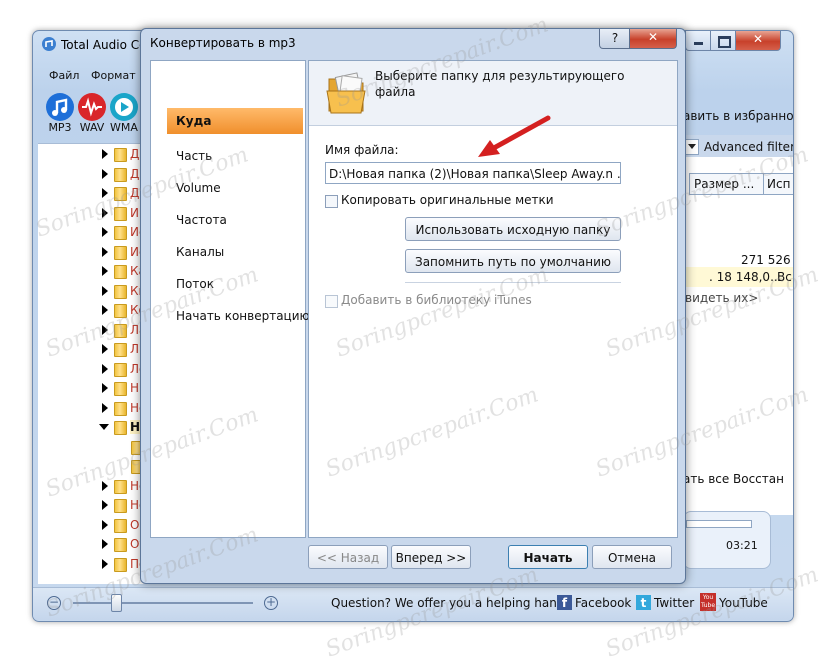  I want to click on tree-item: Др, so click(92, 193).